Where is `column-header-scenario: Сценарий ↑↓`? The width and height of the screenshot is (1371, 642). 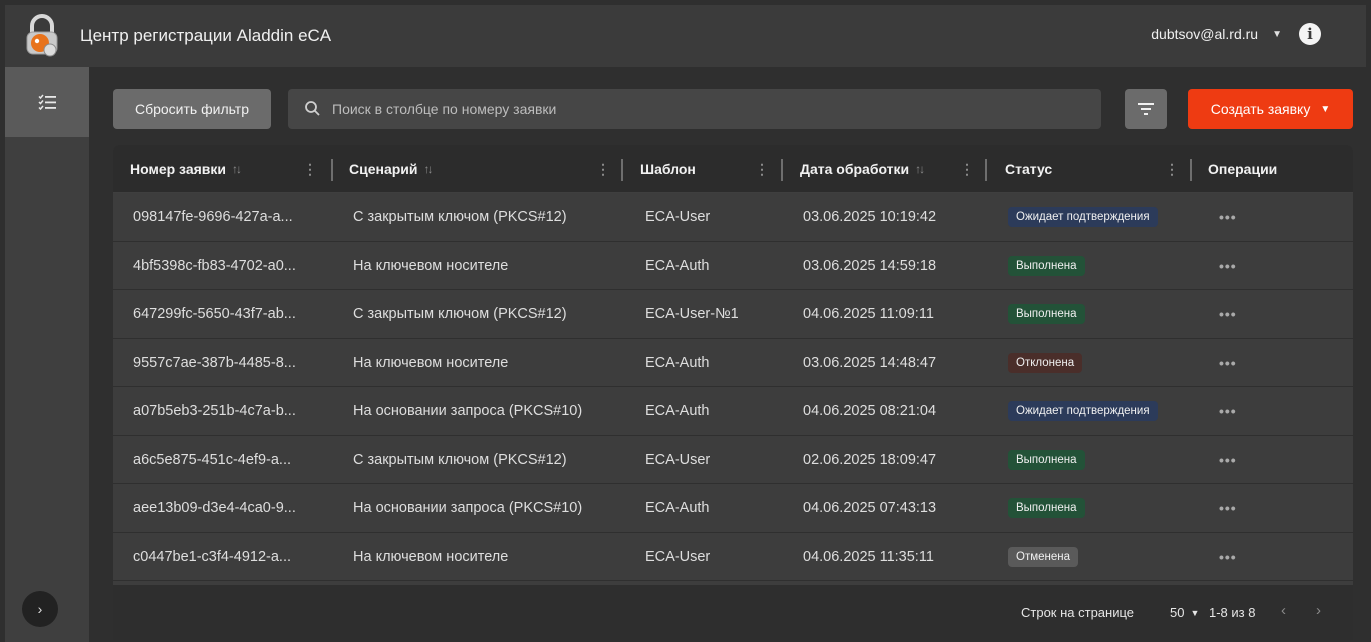
column-header-scenario: Сценарий ↑↓ is located at coordinates (391, 169).